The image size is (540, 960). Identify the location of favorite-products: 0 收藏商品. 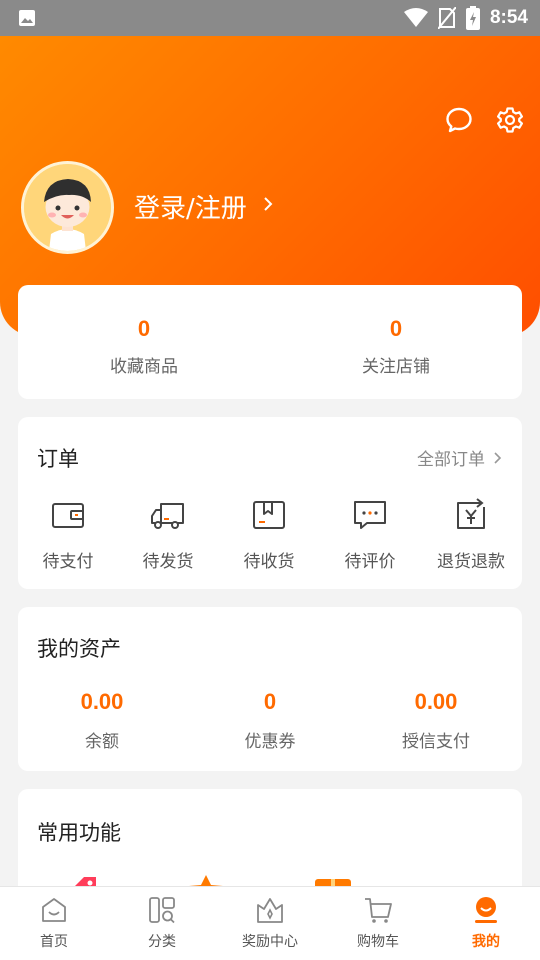
(144, 346).